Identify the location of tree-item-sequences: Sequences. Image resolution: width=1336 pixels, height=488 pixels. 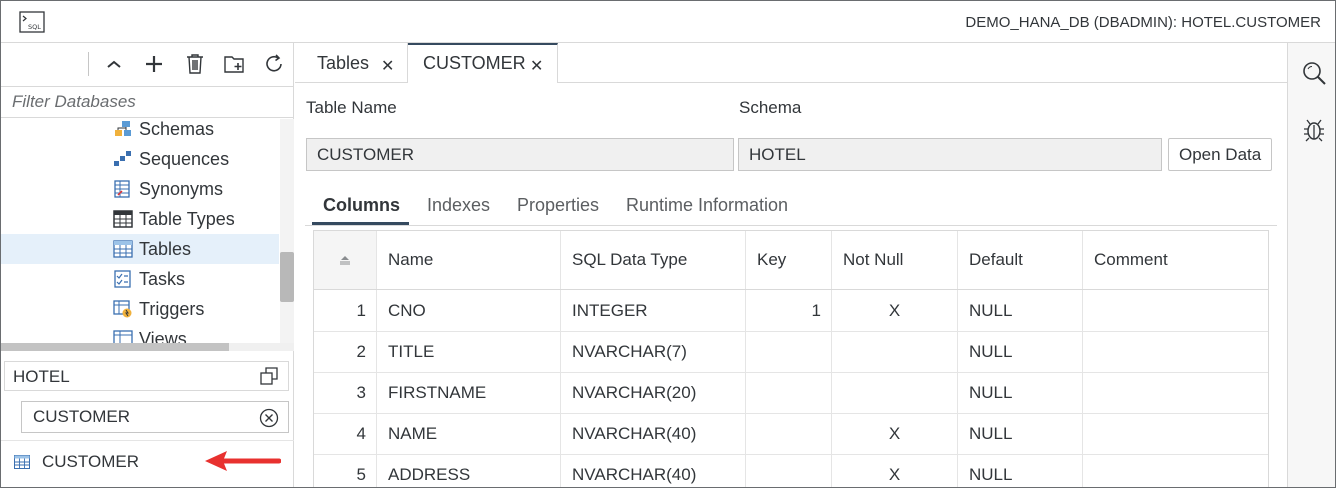
(140, 159).